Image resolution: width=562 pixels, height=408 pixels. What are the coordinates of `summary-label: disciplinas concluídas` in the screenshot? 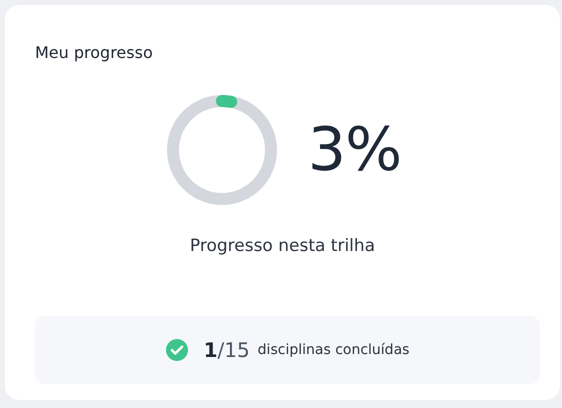 It's located at (334, 350).